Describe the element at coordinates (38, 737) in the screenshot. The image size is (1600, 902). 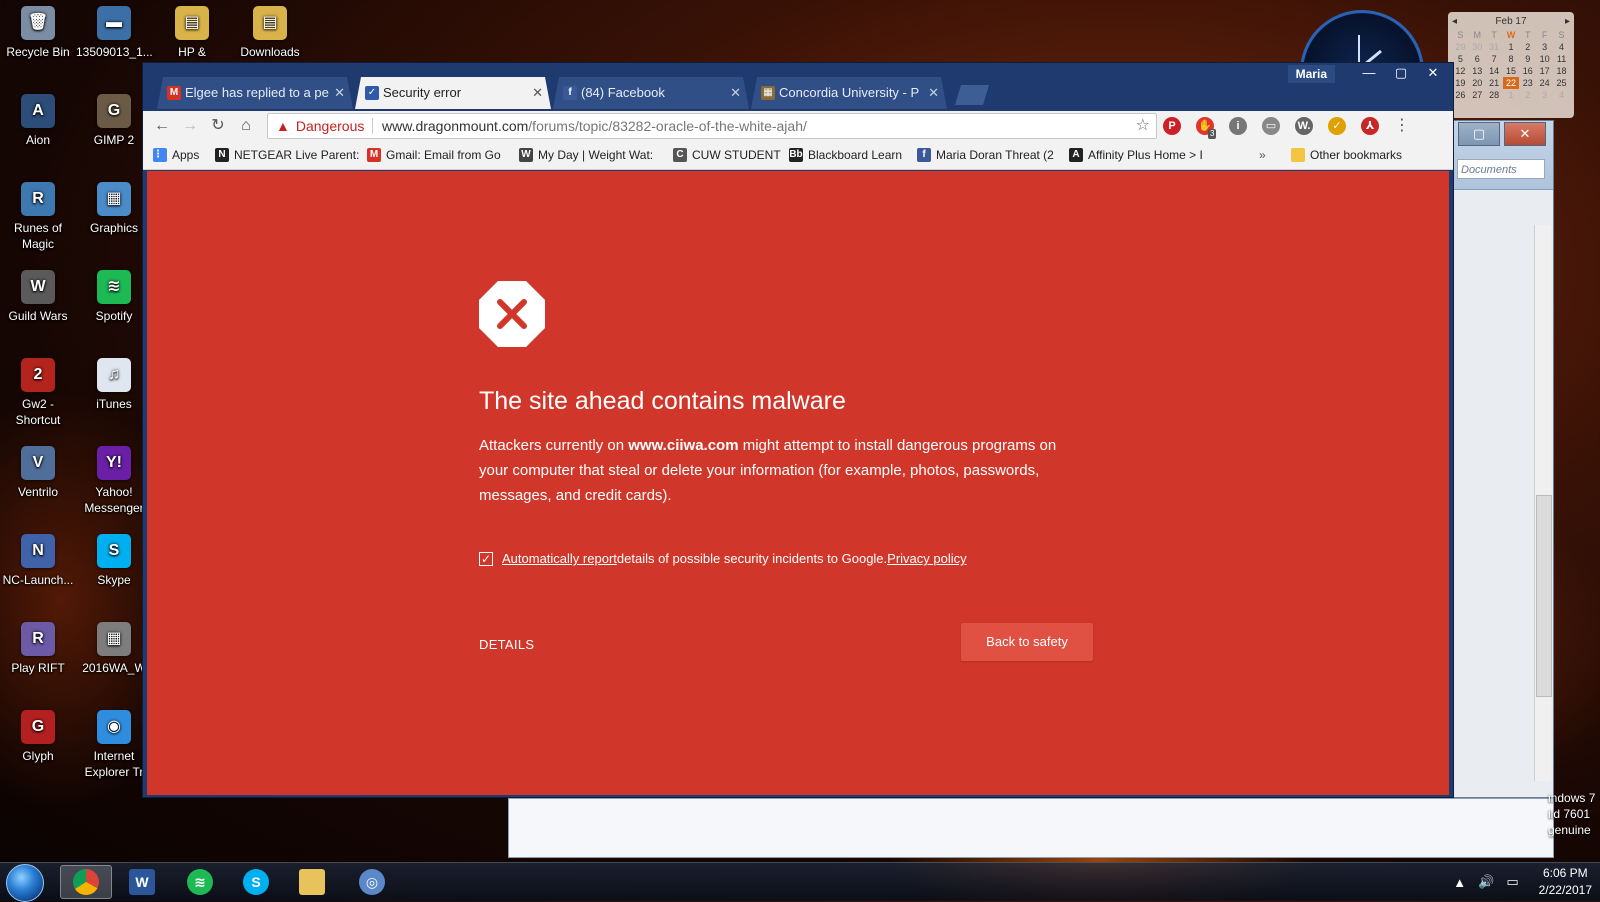
I see `desktop-icon: G Glyph` at that location.